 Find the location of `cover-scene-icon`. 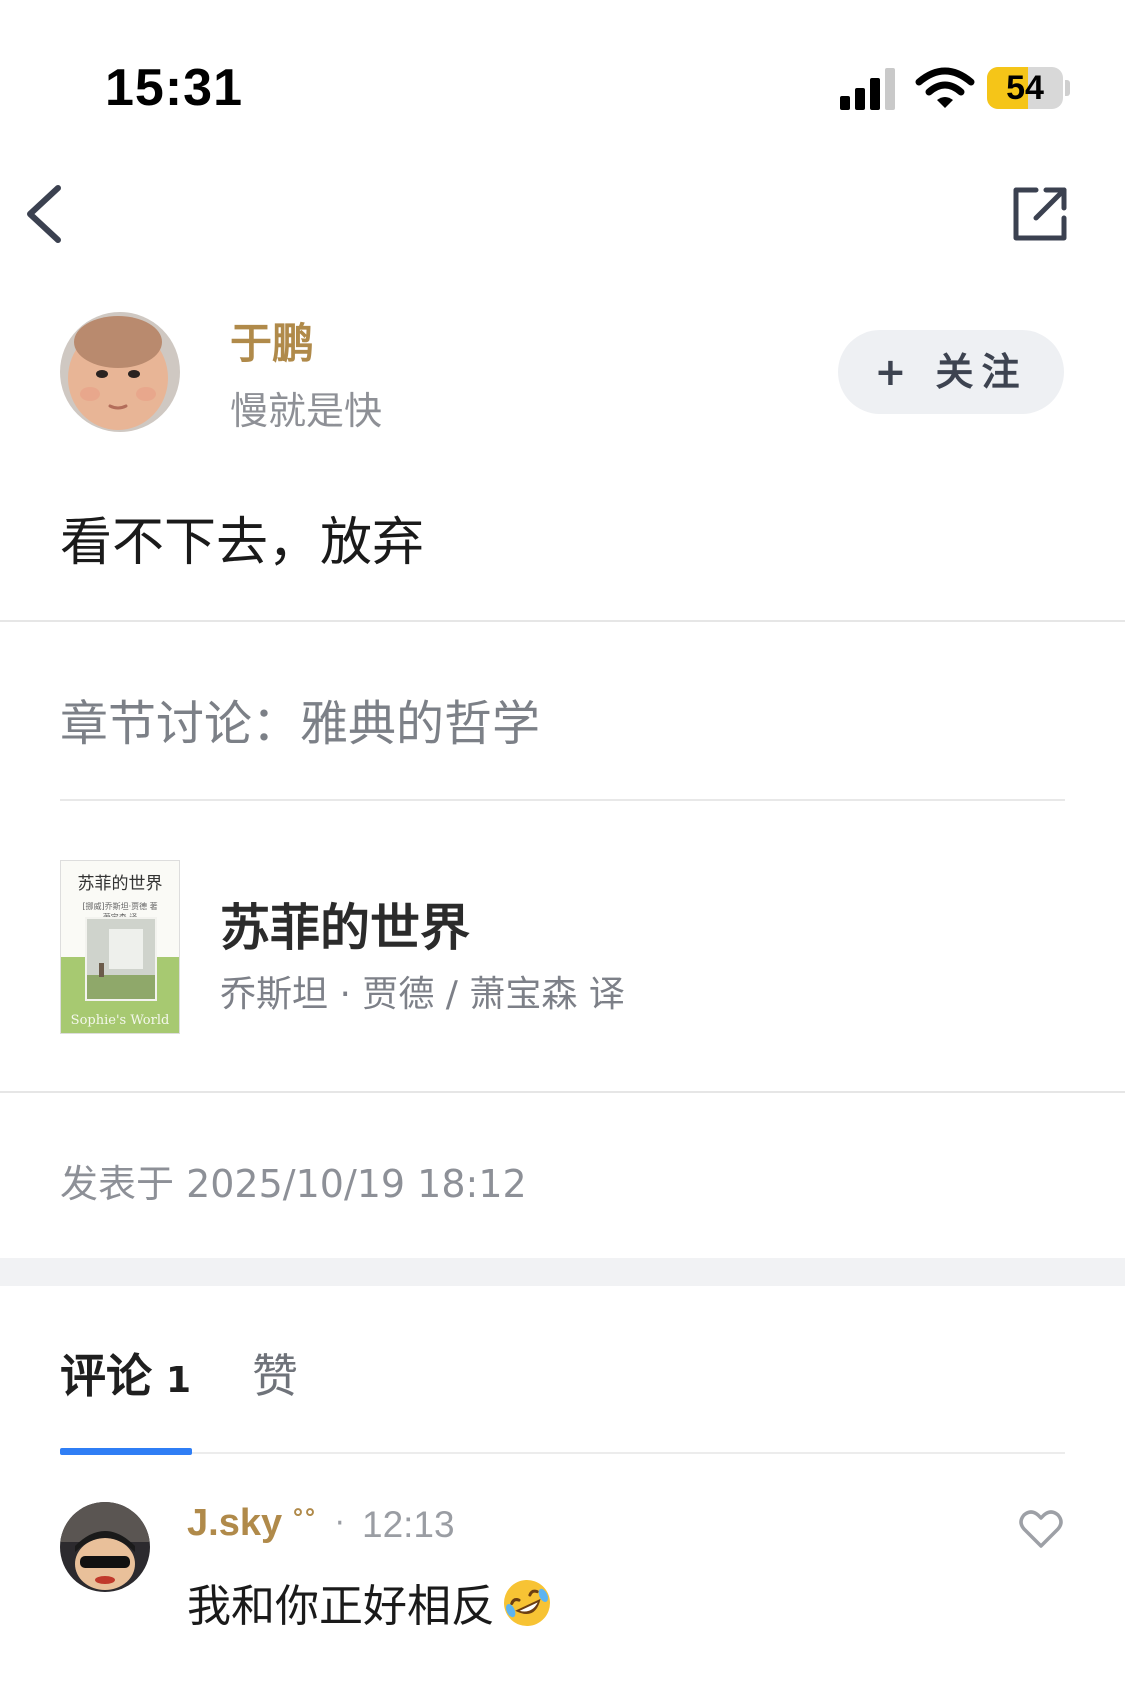

cover-scene-icon is located at coordinates (121, 959).